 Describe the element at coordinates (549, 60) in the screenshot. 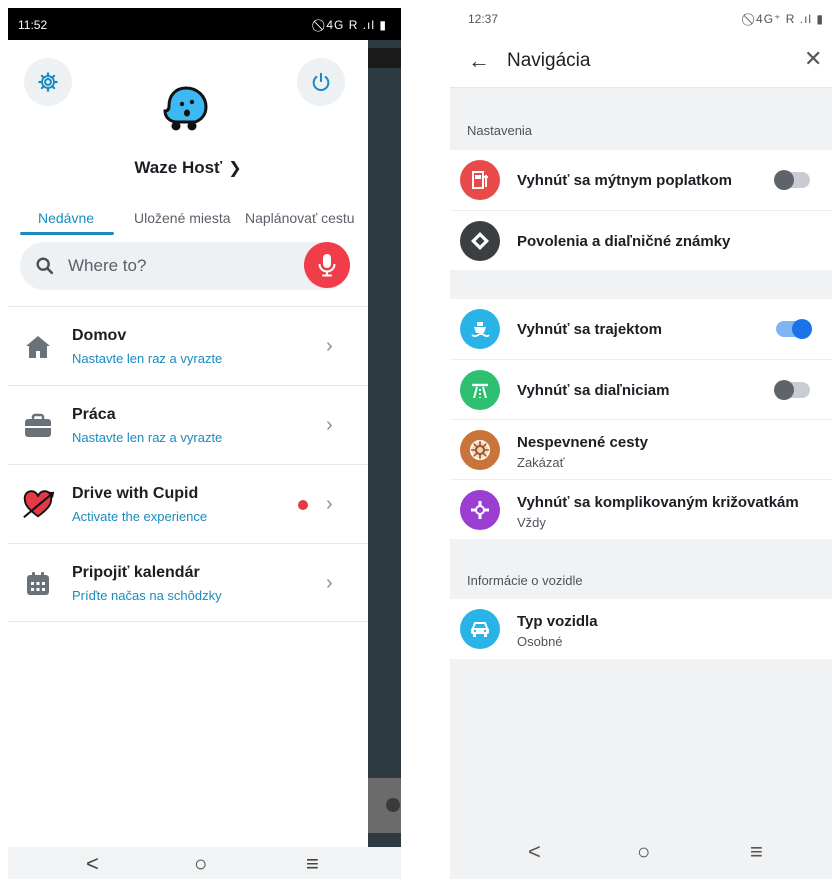

I see `page-title: Navigácia` at that location.